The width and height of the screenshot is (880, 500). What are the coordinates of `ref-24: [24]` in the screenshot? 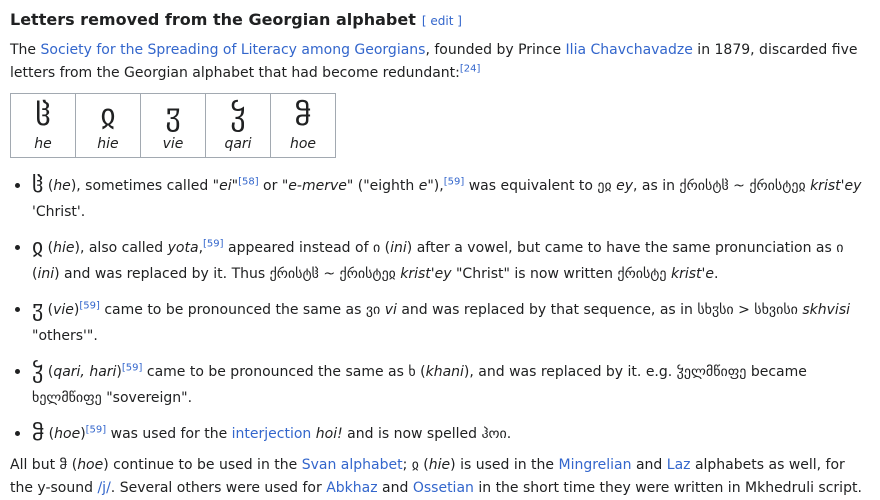 It's located at (470, 68).